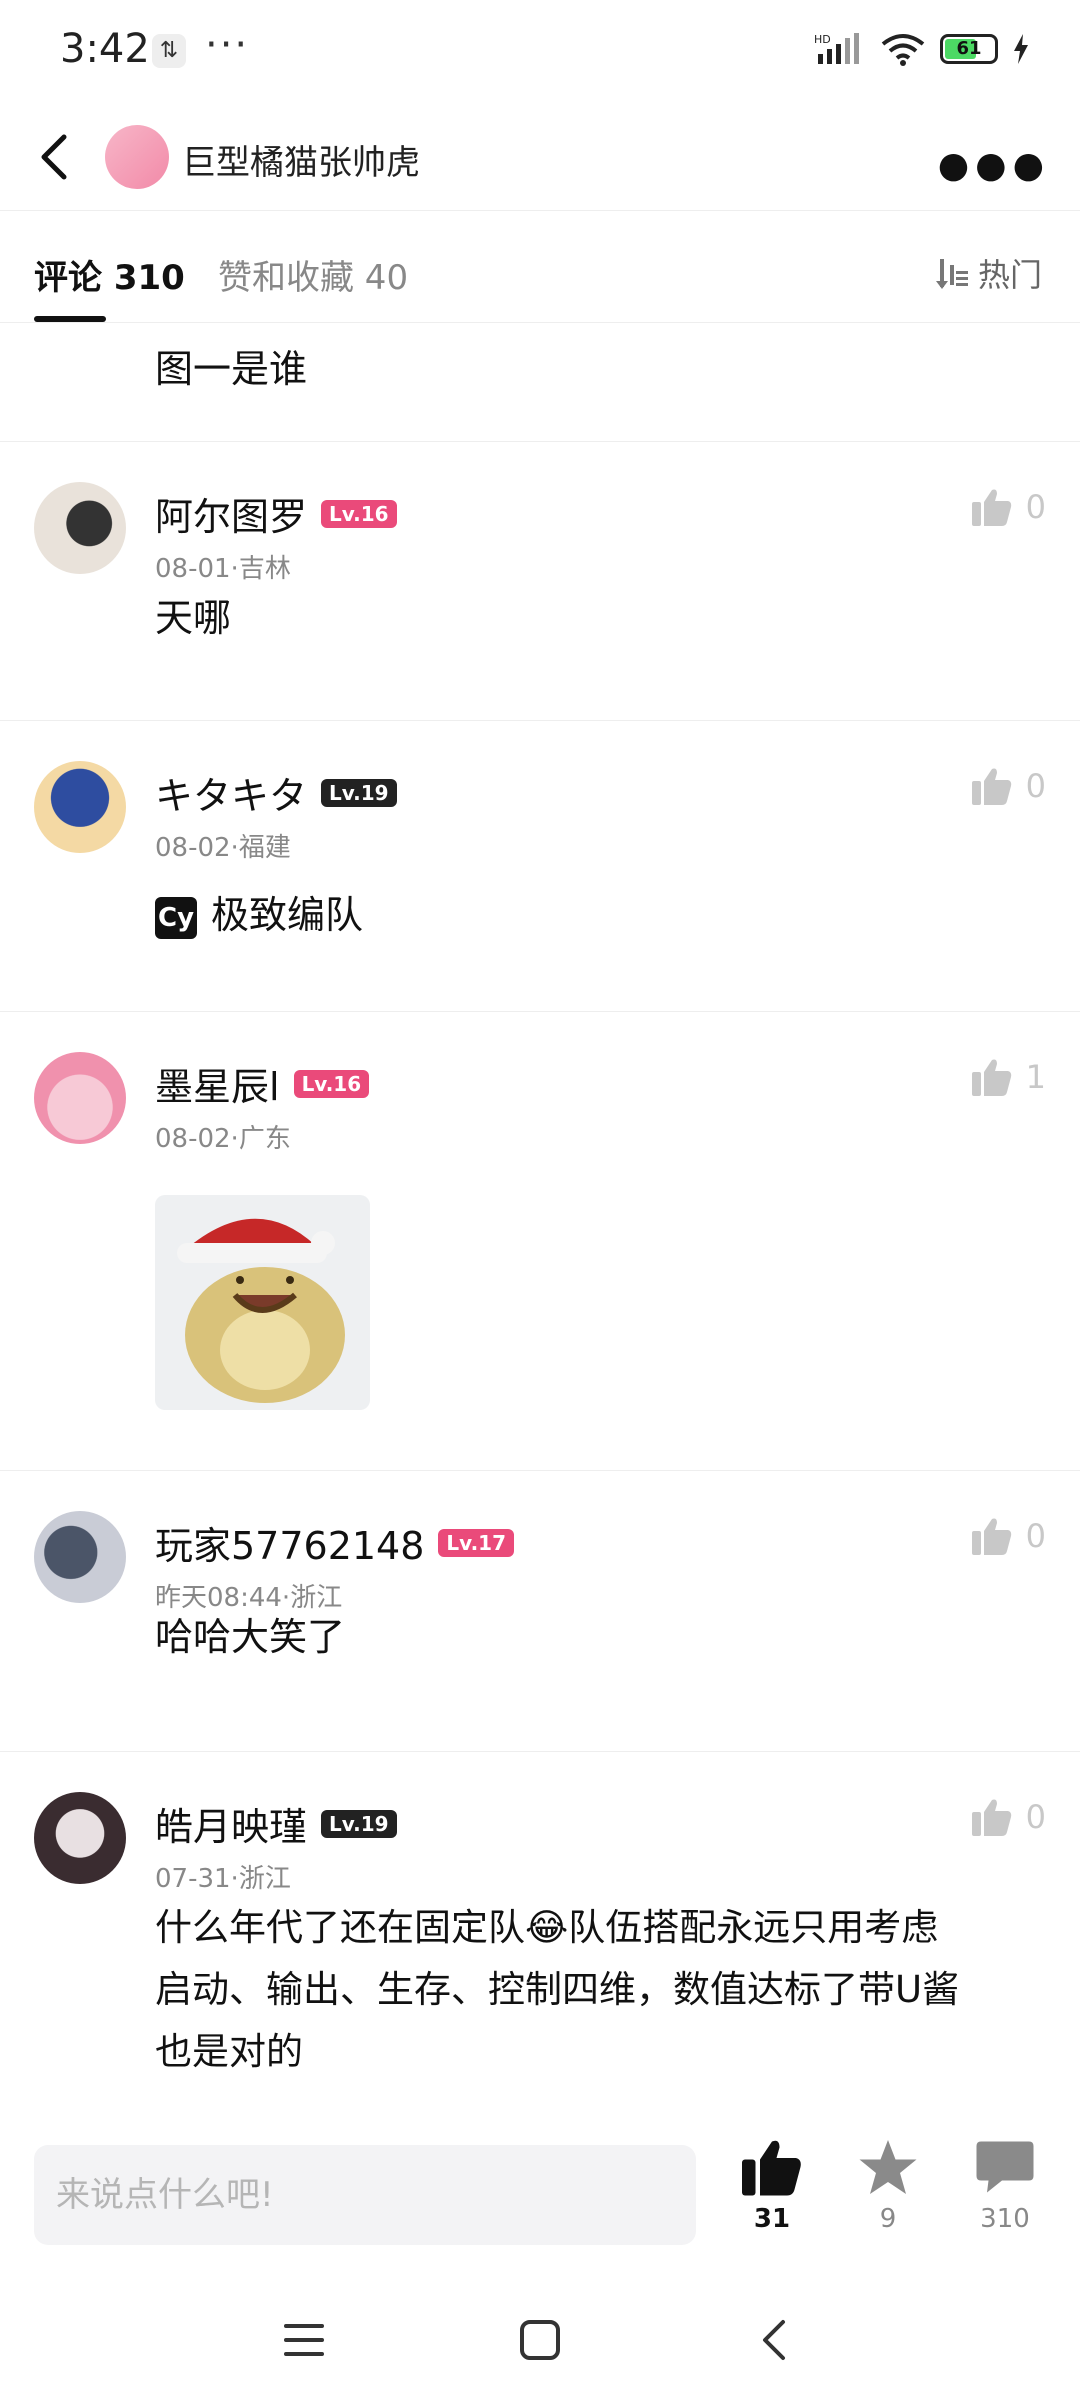 The image size is (1080, 2400). I want to click on comment-meta: 昨天08:44·浙江, so click(249, 1598).